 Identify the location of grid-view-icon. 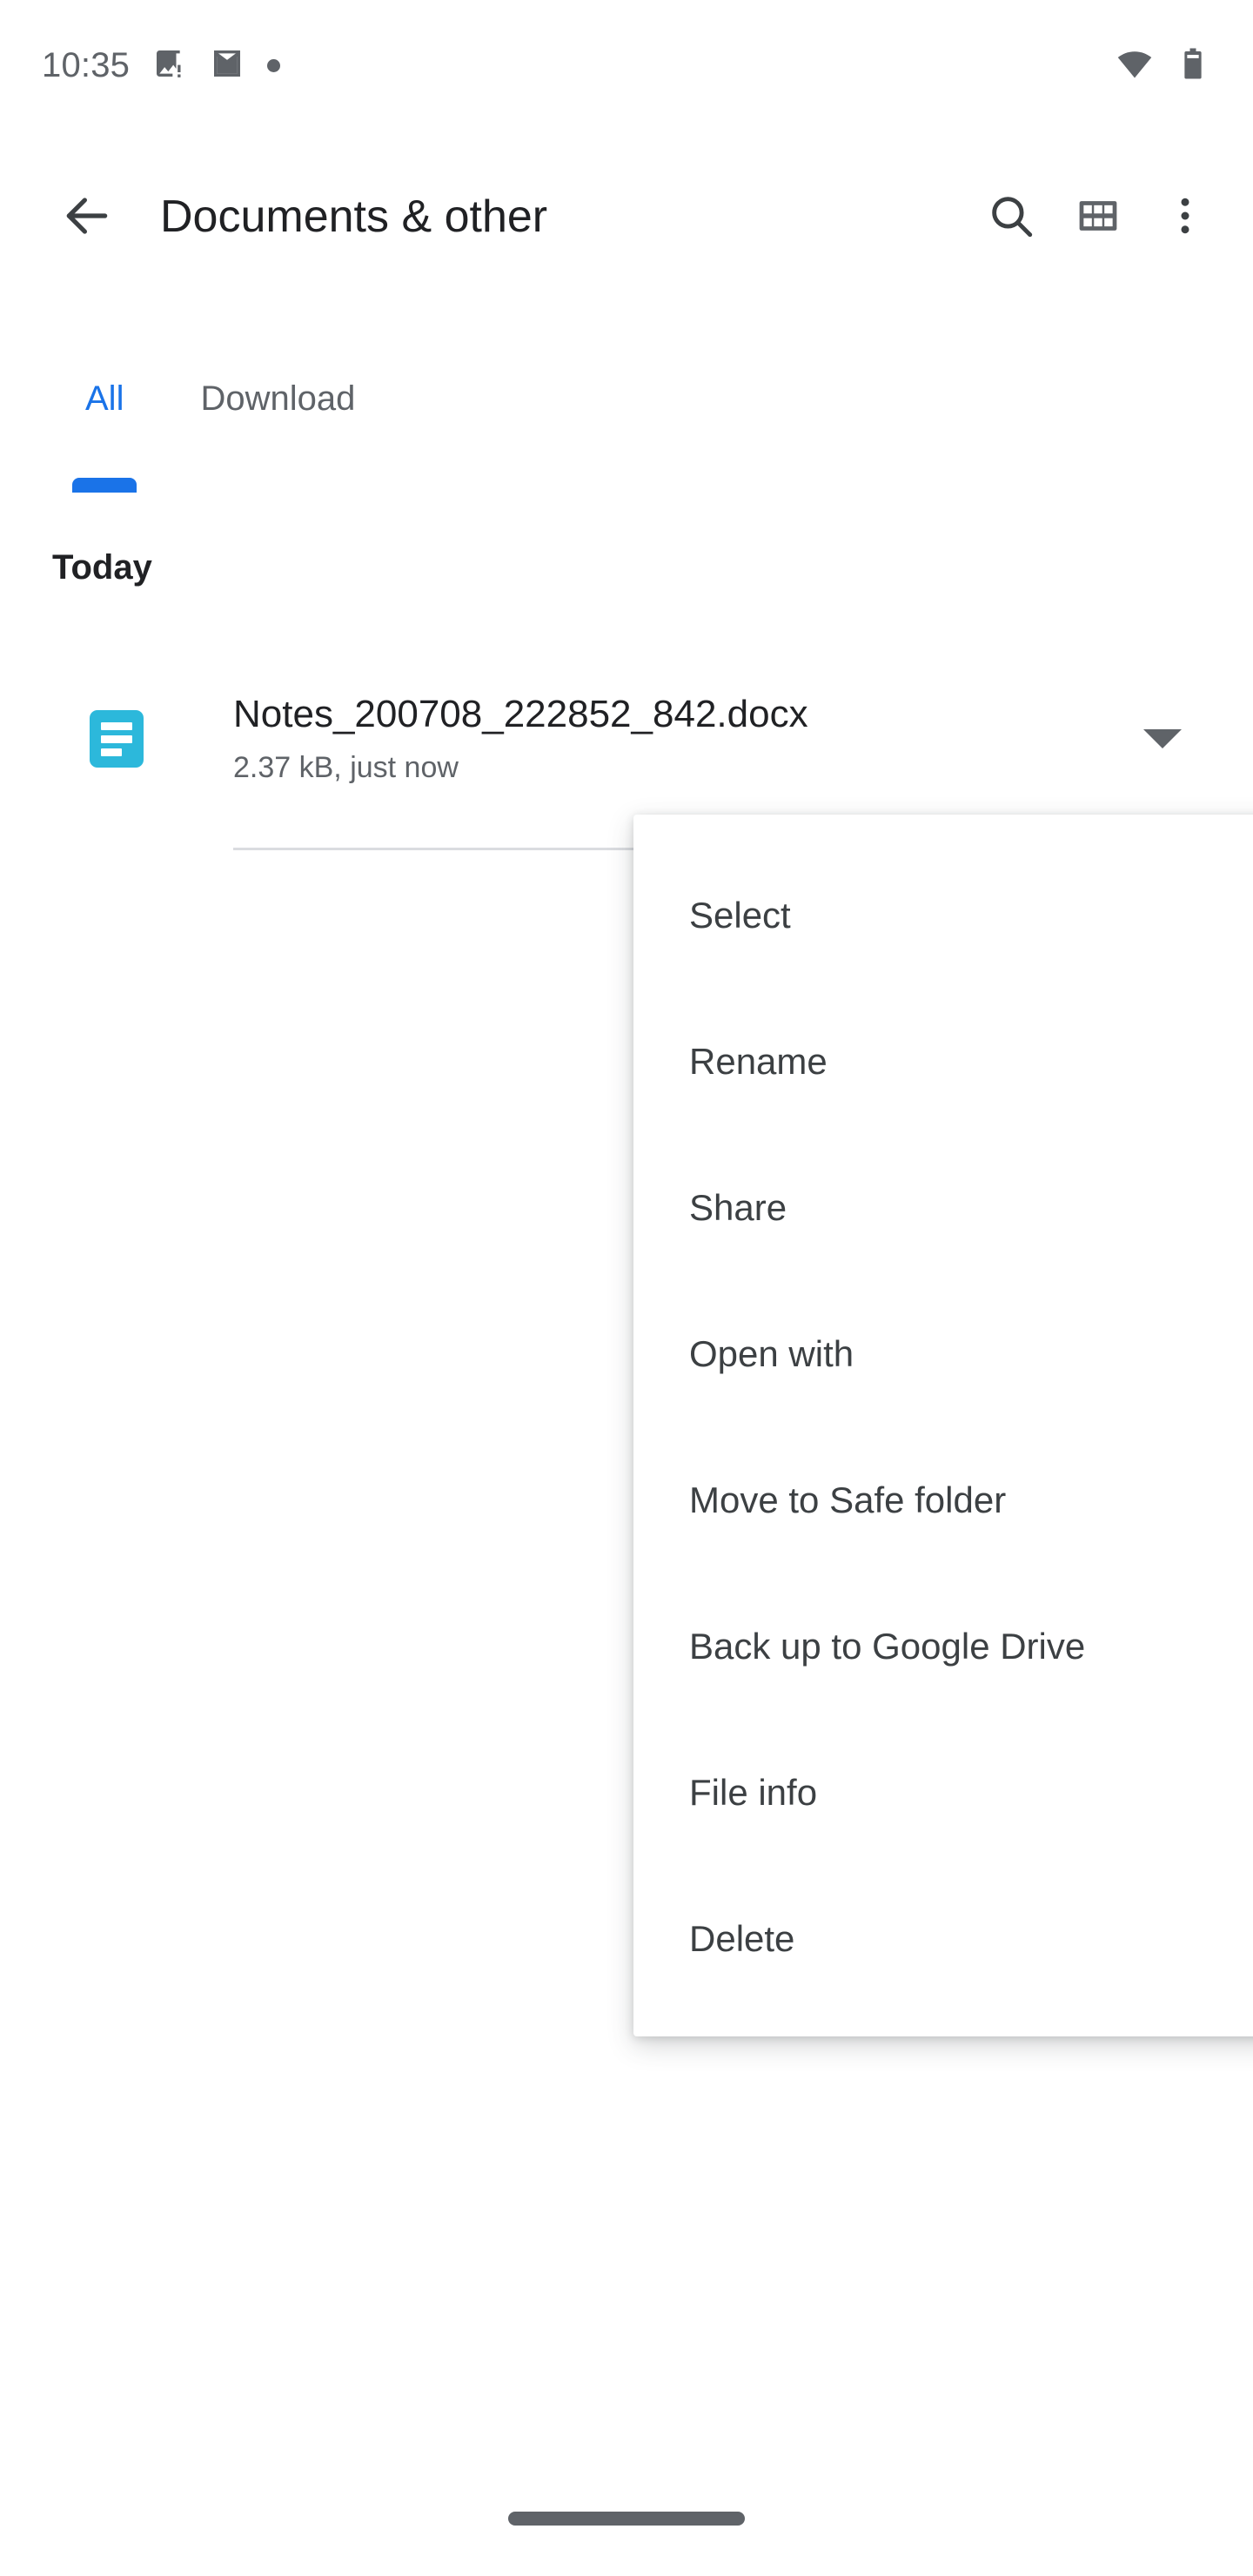
(1098, 218).